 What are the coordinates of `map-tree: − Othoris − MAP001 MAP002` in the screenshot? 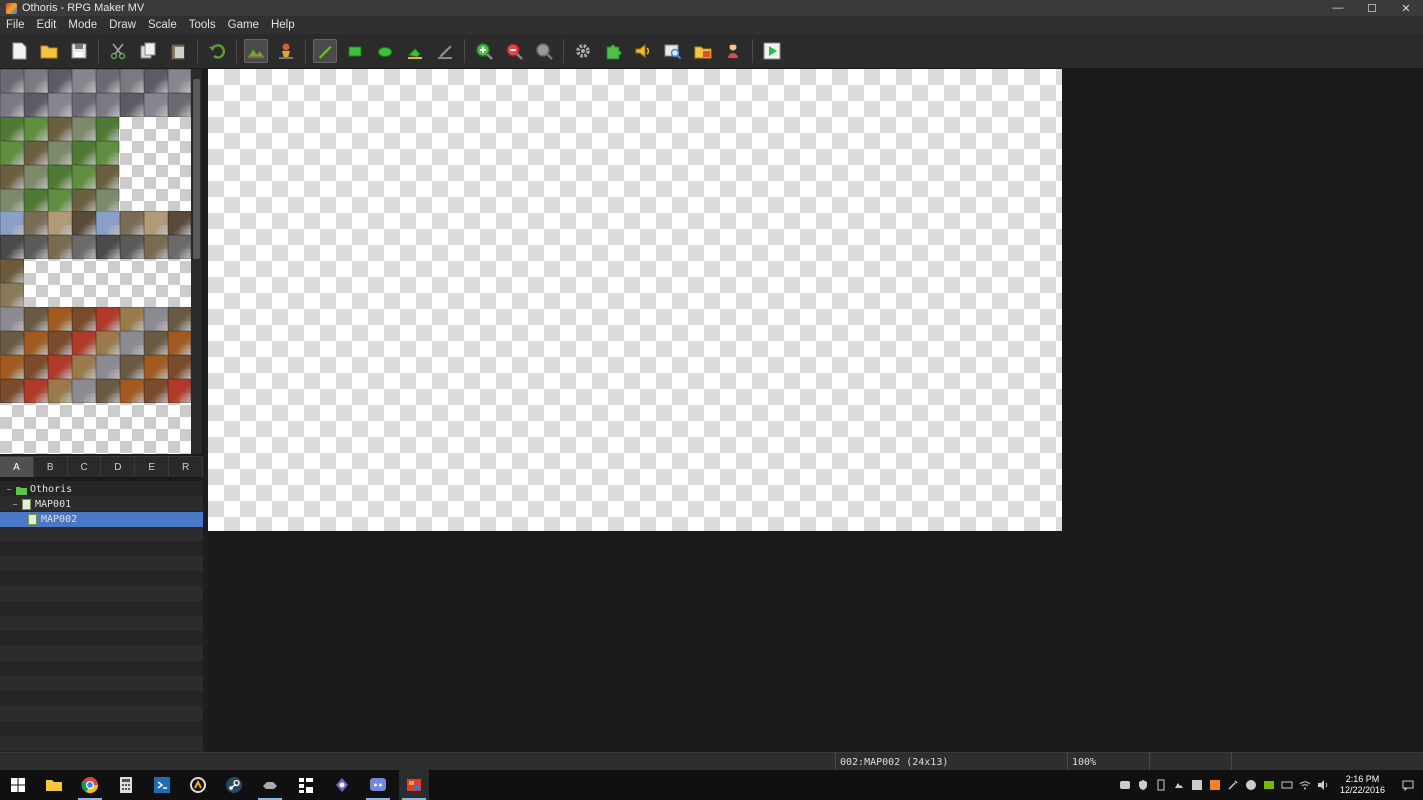 It's located at (101, 616).